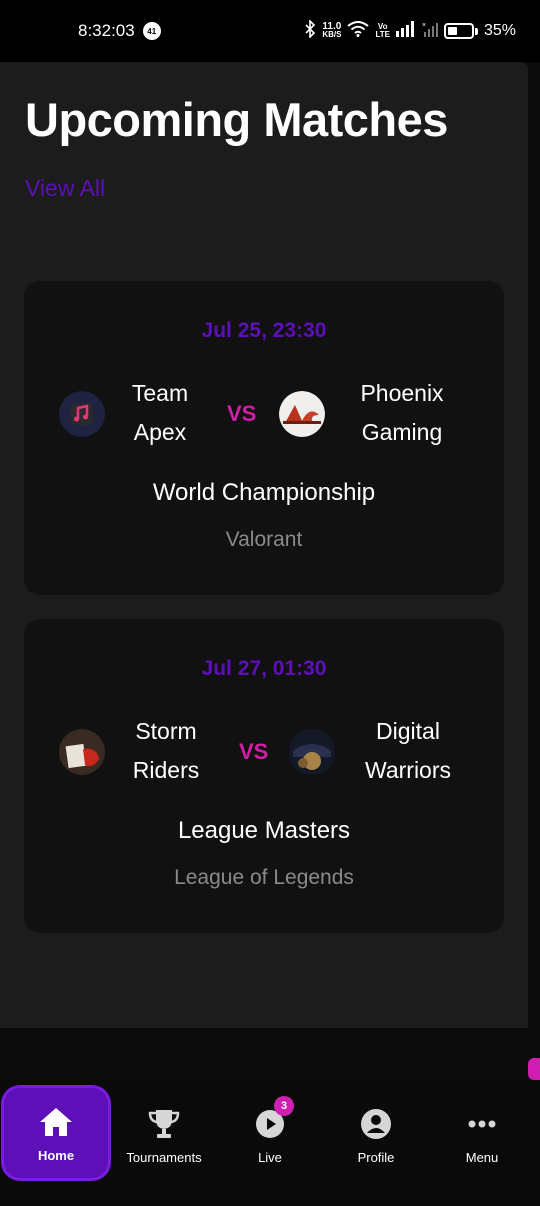 This screenshot has width=540, height=1206. I want to click on status-right: 11.0 KB/S Vo LTE × 35%, so click(410, 30).